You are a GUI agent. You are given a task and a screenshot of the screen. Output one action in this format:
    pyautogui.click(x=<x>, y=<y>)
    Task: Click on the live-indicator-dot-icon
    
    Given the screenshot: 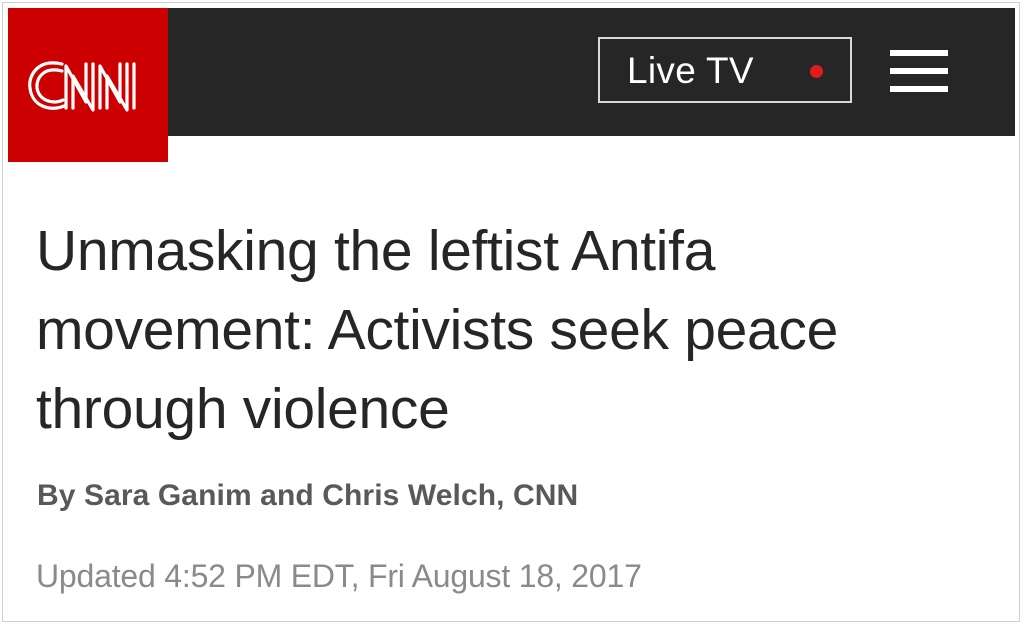 What is the action you would take?
    pyautogui.click(x=816, y=71)
    